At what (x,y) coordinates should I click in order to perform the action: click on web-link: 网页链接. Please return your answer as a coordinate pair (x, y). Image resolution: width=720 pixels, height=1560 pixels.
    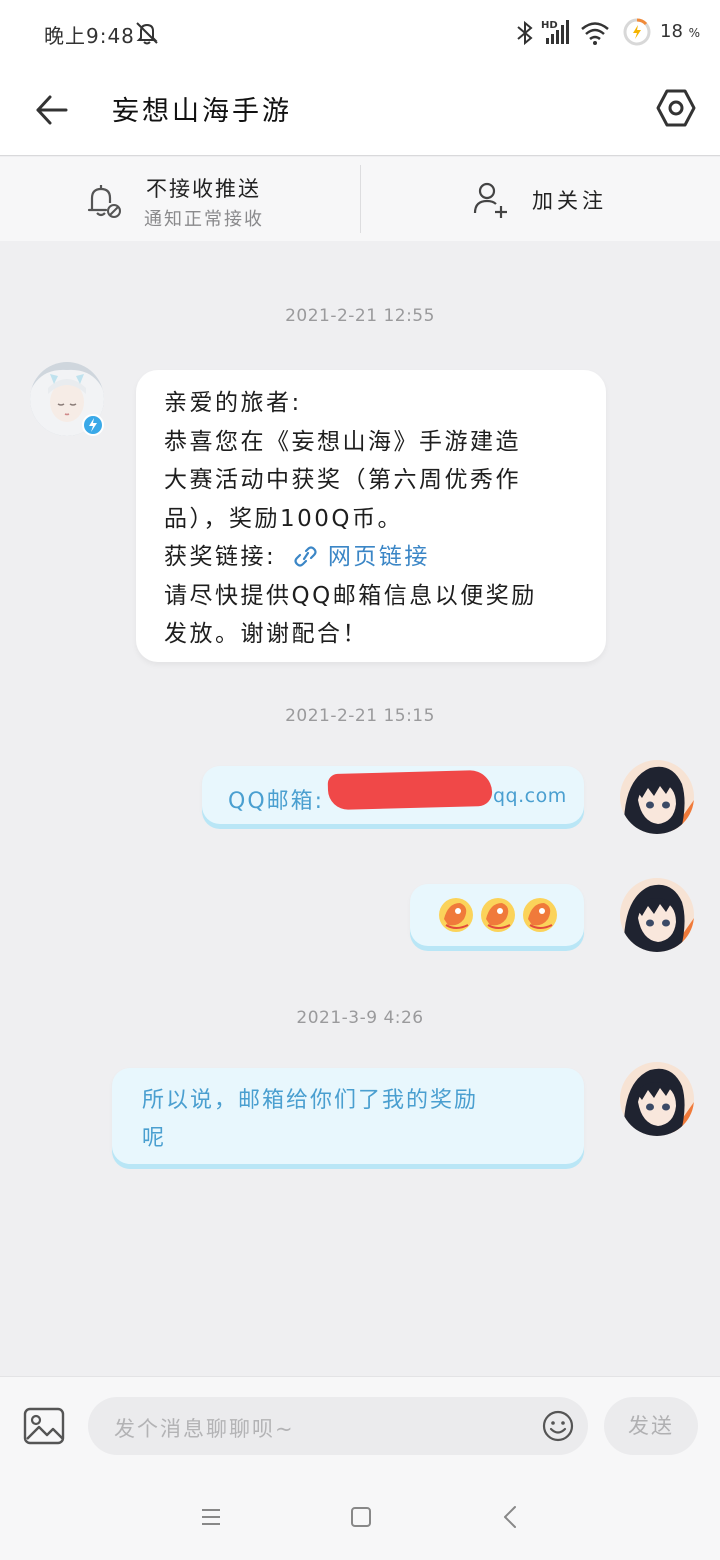
    Looking at the image, I should click on (358, 557).